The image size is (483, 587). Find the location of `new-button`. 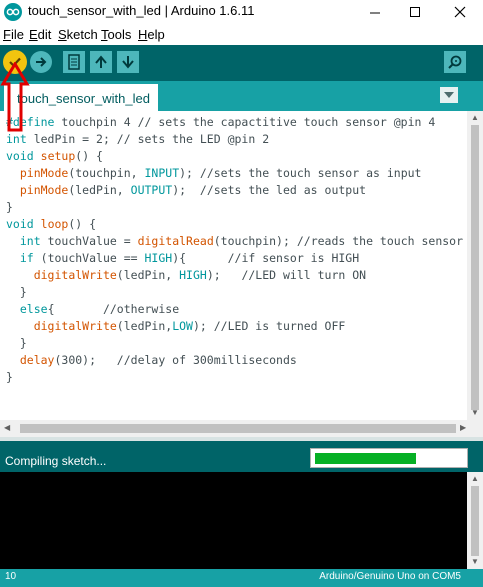

new-button is located at coordinates (74, 62).